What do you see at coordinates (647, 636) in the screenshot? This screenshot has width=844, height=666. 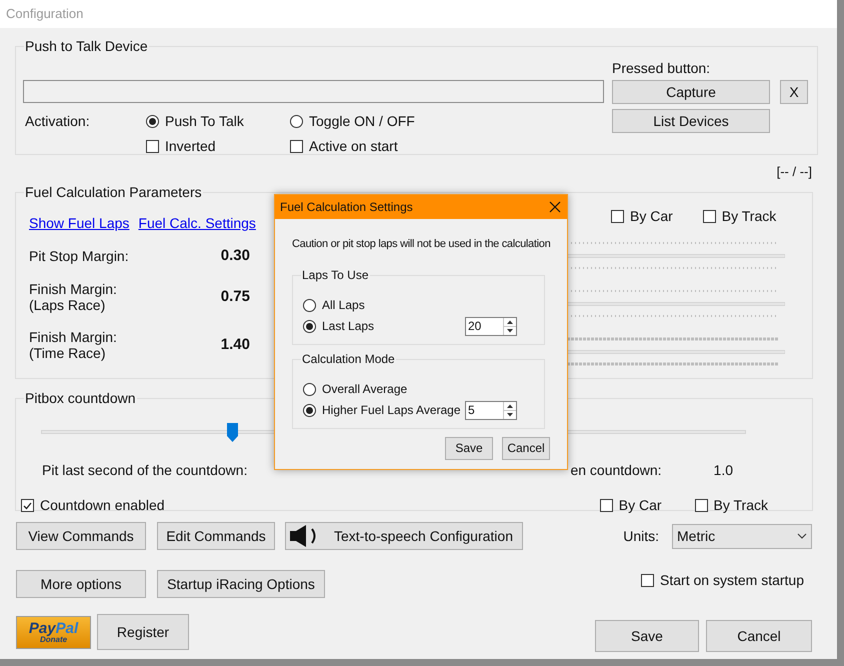 I see `save-button: Save` at bounding box center [647, 636].